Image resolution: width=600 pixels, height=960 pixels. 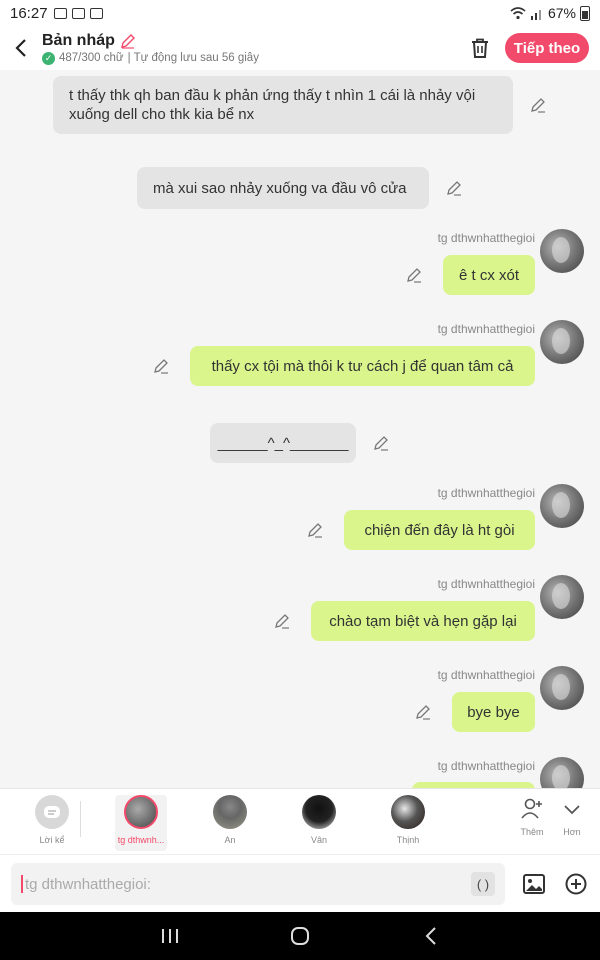 I want to click on character-bubble: bye bye, so click(x=493, y=712).